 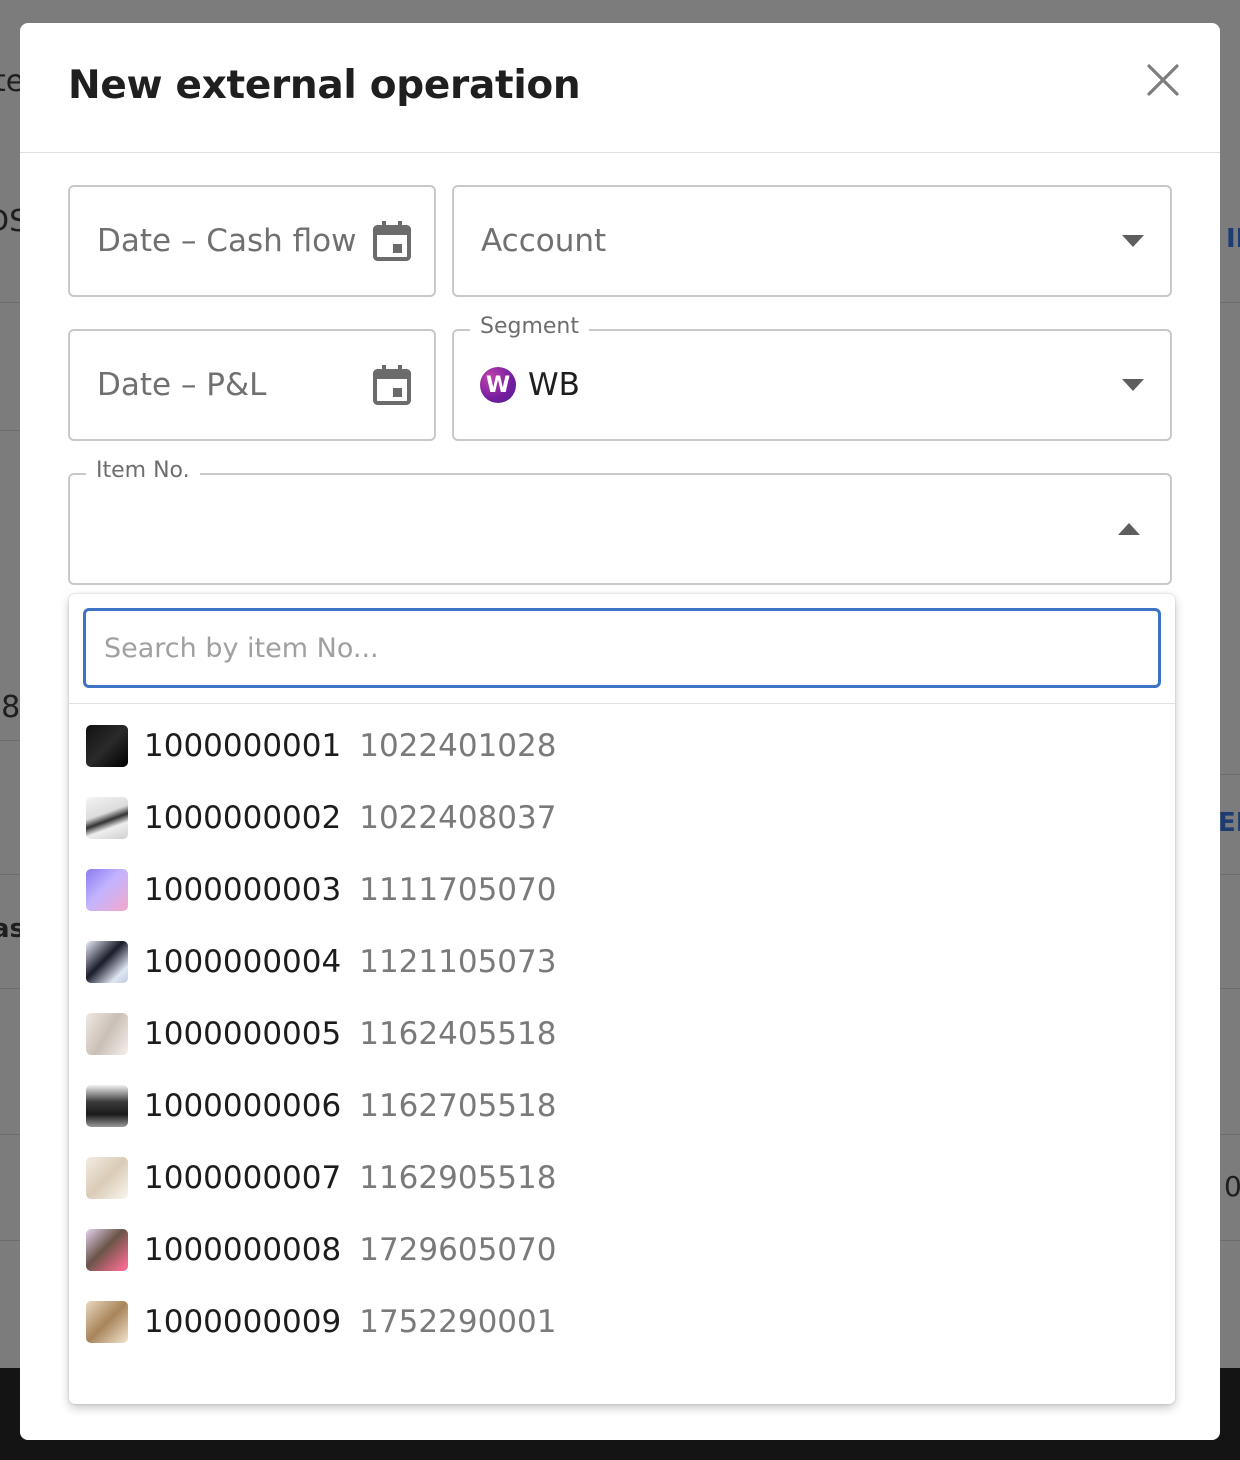 What do you see at coordinates (458, 962) in the screenshot?
I see `option-article-number: 1121105073` at bounding box center [458, 962].